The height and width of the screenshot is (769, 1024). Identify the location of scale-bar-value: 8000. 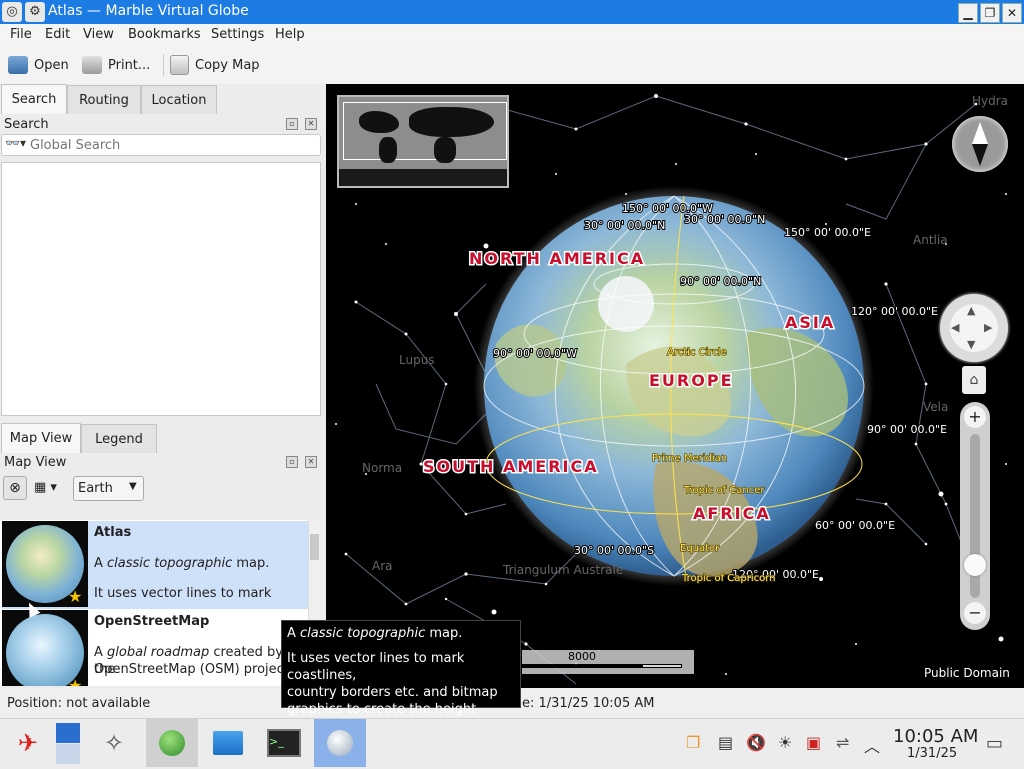
(582, 656).